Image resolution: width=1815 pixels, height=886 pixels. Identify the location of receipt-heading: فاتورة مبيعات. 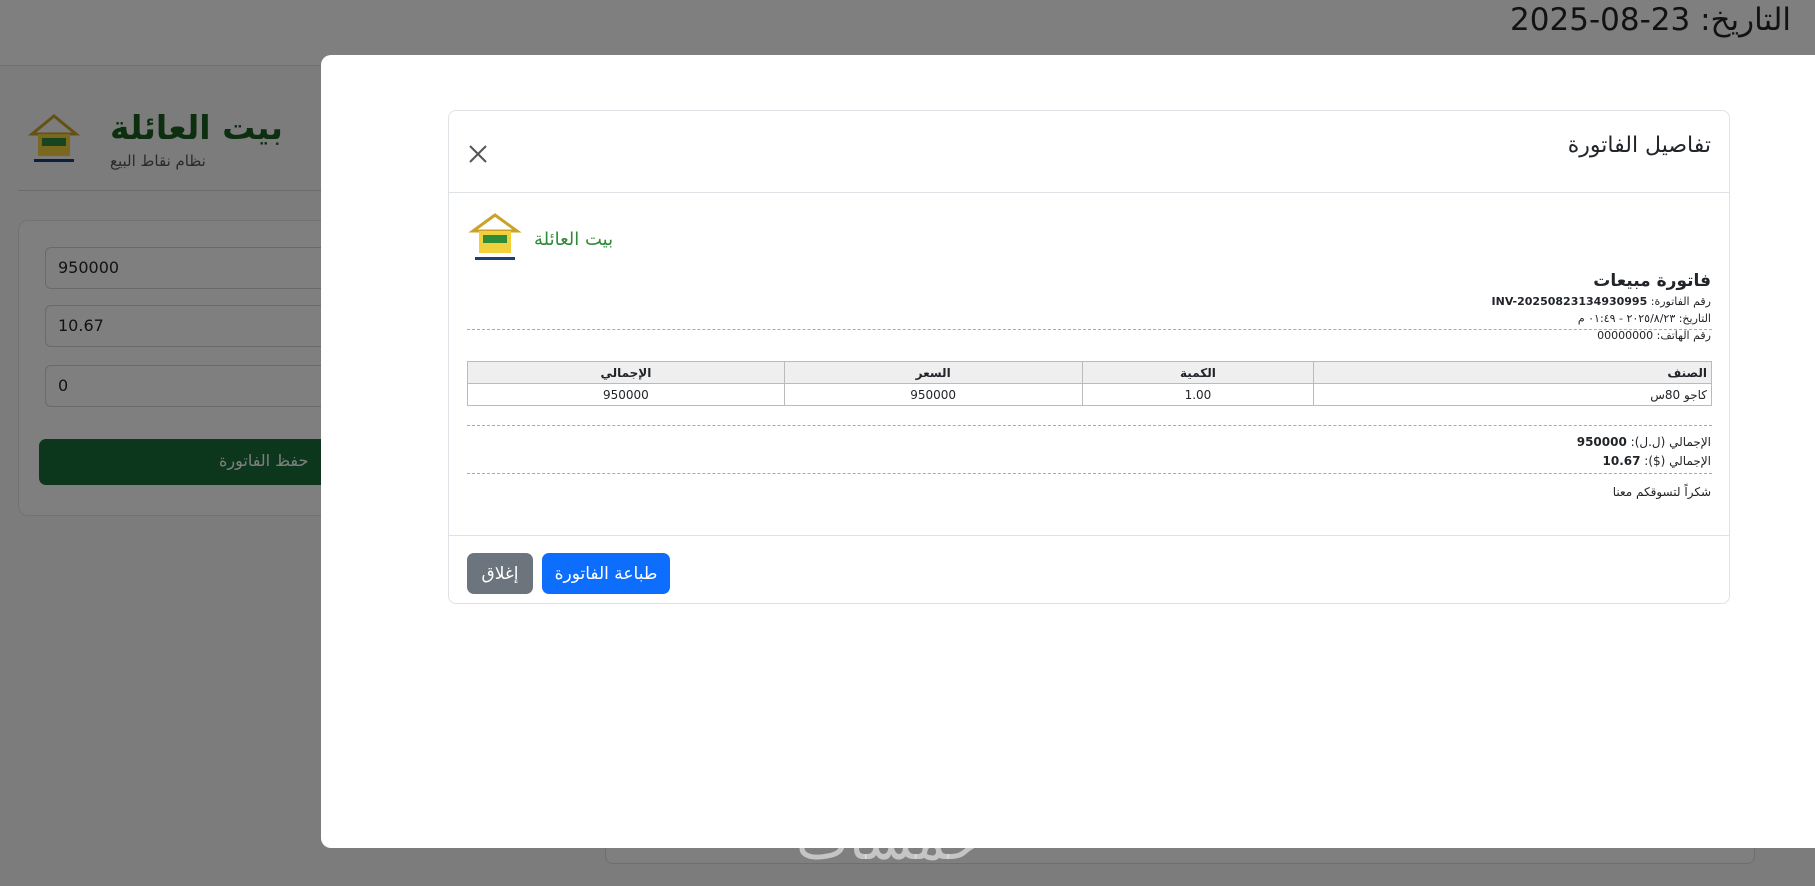
(1652, 281).